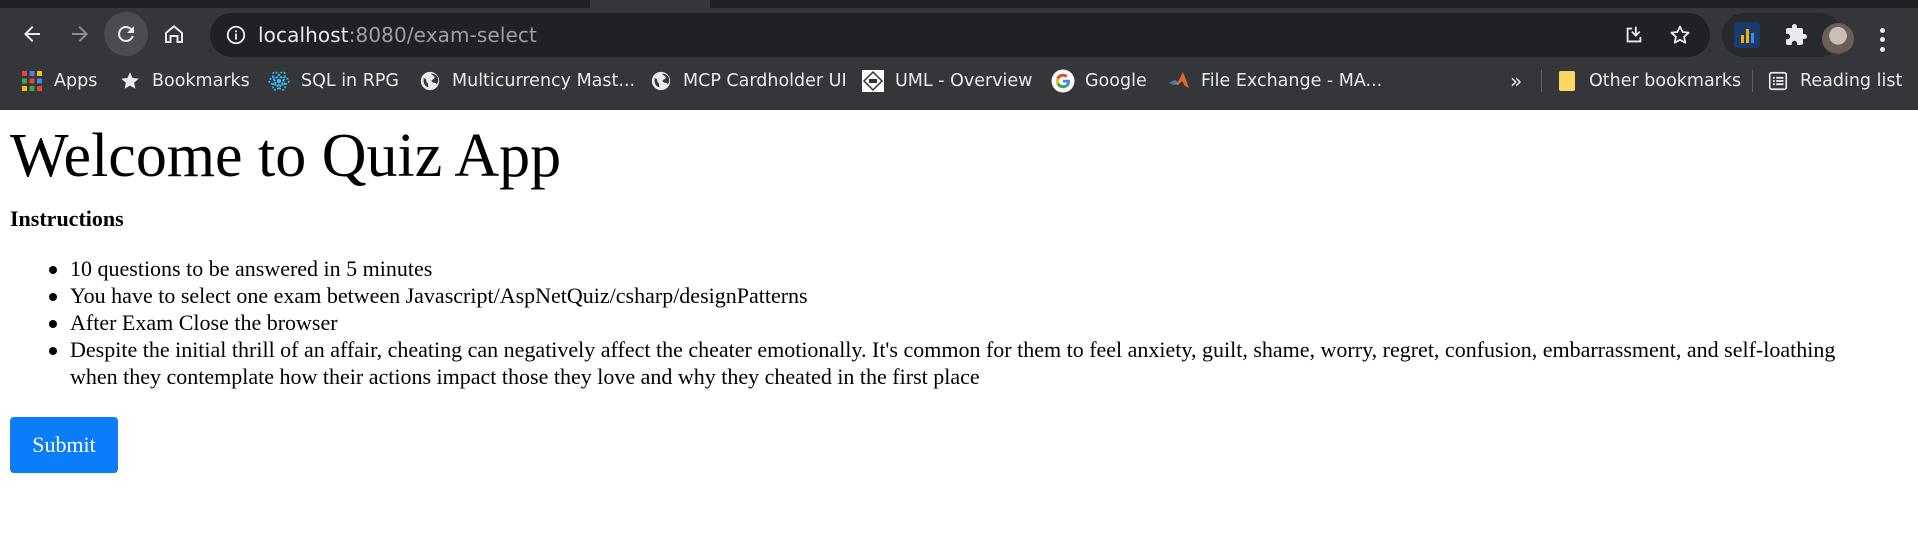 The image size is (1918, 534). What do you see at coordinates (1063, 81) in the screenshot?
I see `google-g-icon` at bounding box center [1063, 81].